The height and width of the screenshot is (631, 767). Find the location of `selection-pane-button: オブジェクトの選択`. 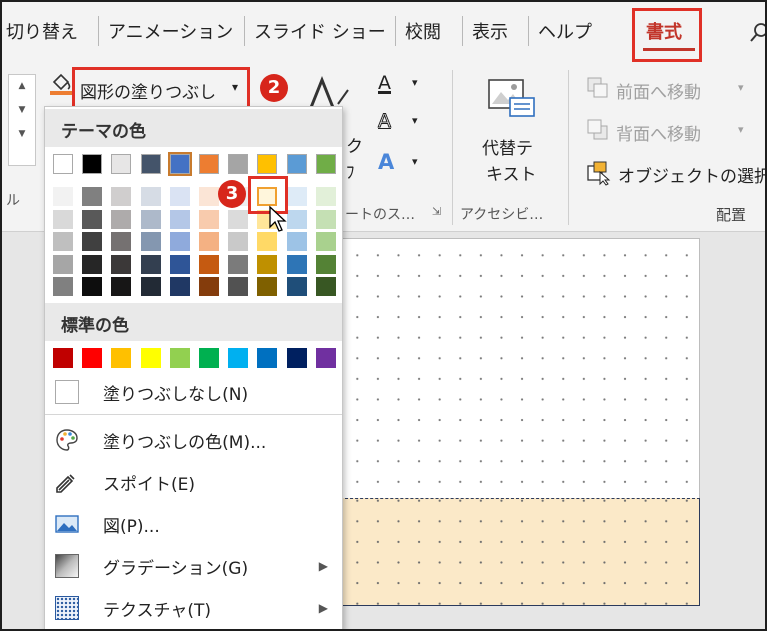

selection-pane-button: オブジェクトの選択 is located at coordinates (673, 173).